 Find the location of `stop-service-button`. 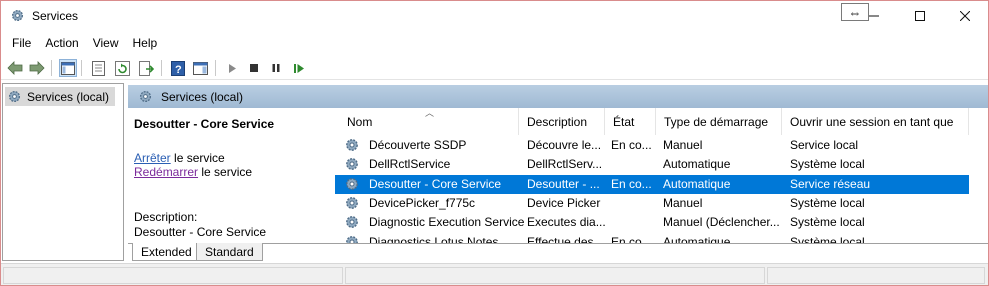

stop-service-button is located at coordinates (254, 68).